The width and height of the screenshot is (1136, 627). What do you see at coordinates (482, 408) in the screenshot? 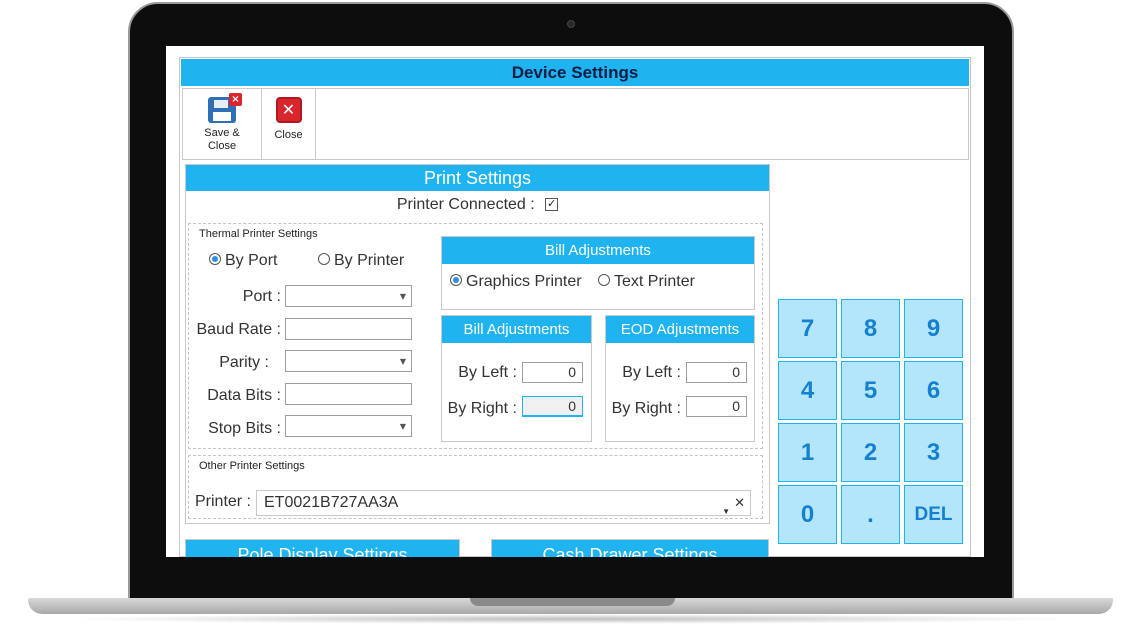
I see `bill-by-right-label: By Right :` at bounding box center [482, 408].